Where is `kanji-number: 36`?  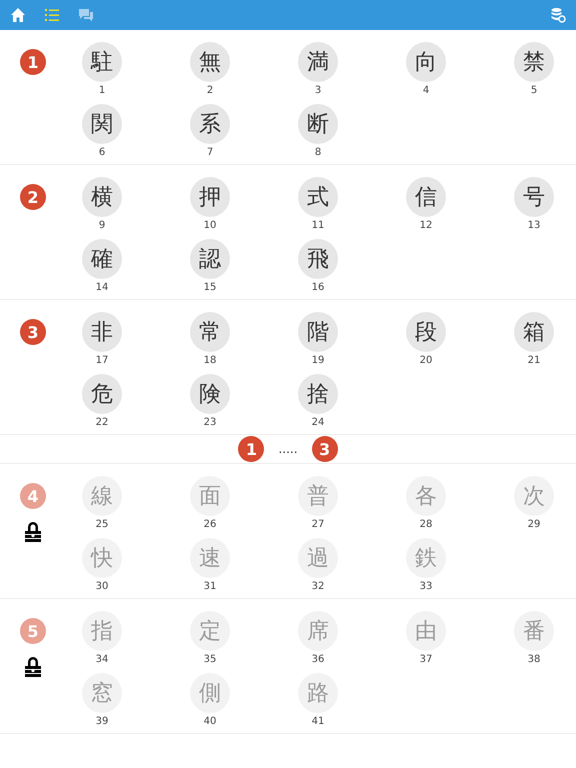 kanji-number: 36 is located at coordinates (318, 660).